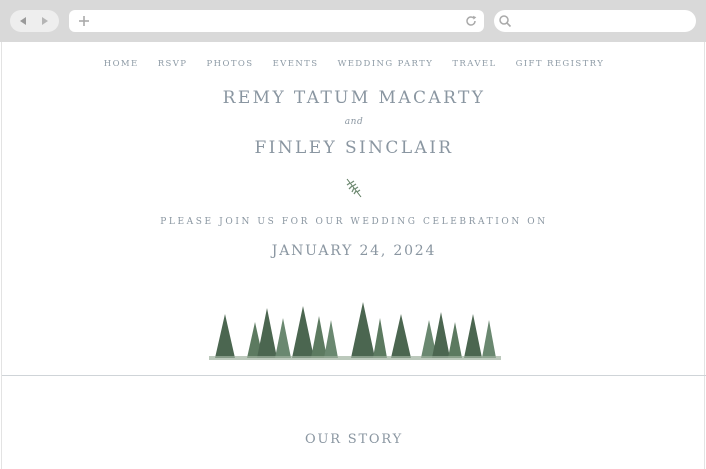 The image size is (706, 469). What do you see at coordinates (84, 21) in the screenshot?
I see `plus-icon` at bounding box center [84, 21].